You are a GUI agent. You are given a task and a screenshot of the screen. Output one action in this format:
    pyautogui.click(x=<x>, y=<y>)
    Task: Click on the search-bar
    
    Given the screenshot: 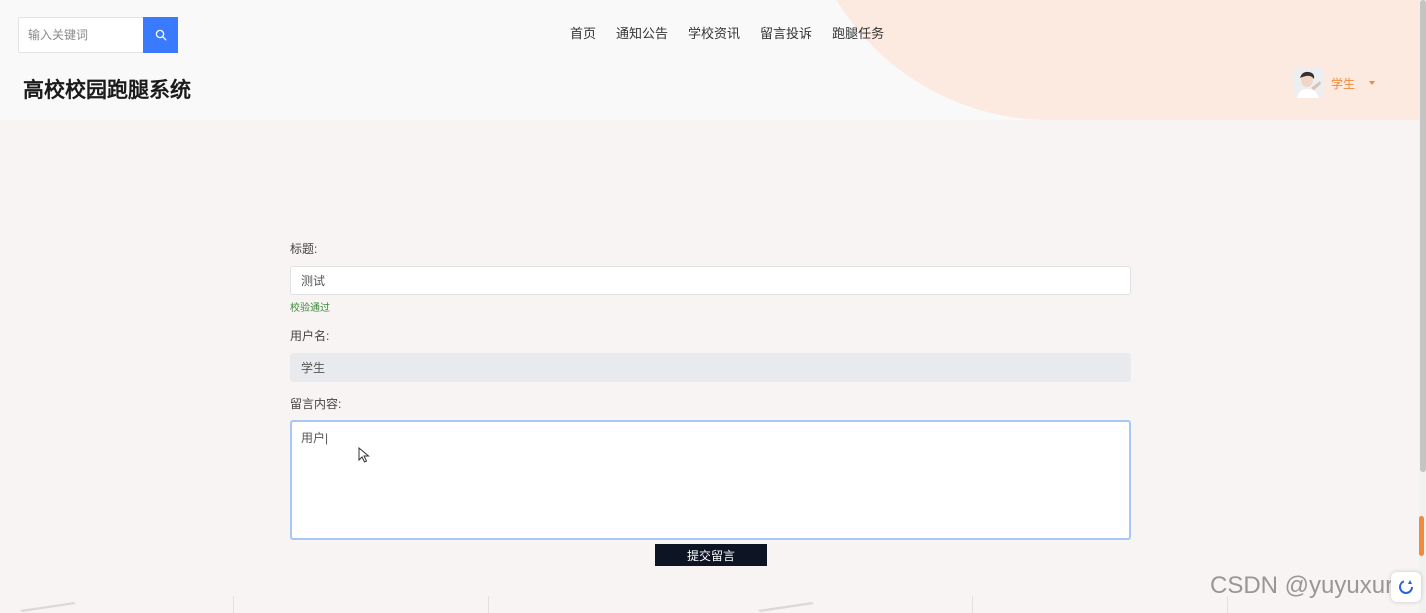 What is the action you would take?
    pyautogui.click(x=98, y=35)
    